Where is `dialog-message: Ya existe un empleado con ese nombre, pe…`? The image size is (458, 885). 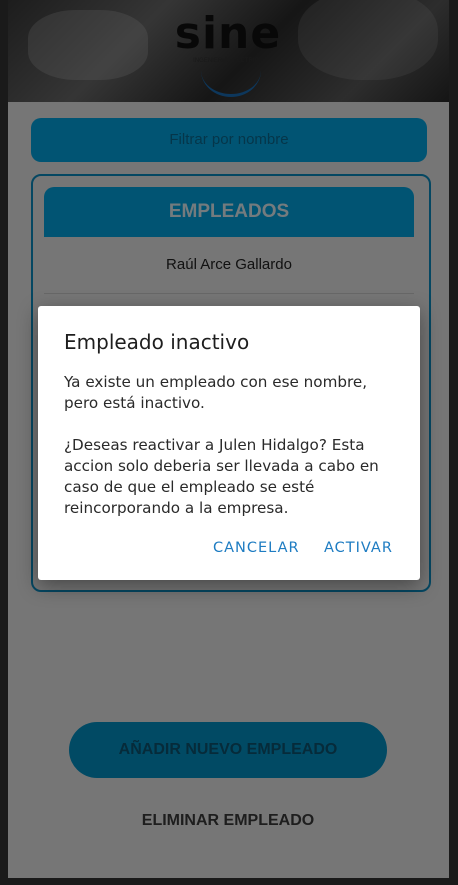
dialog-message: Ya existe un empleado con ese nombre, pe… is located at coordinates (221, 445).